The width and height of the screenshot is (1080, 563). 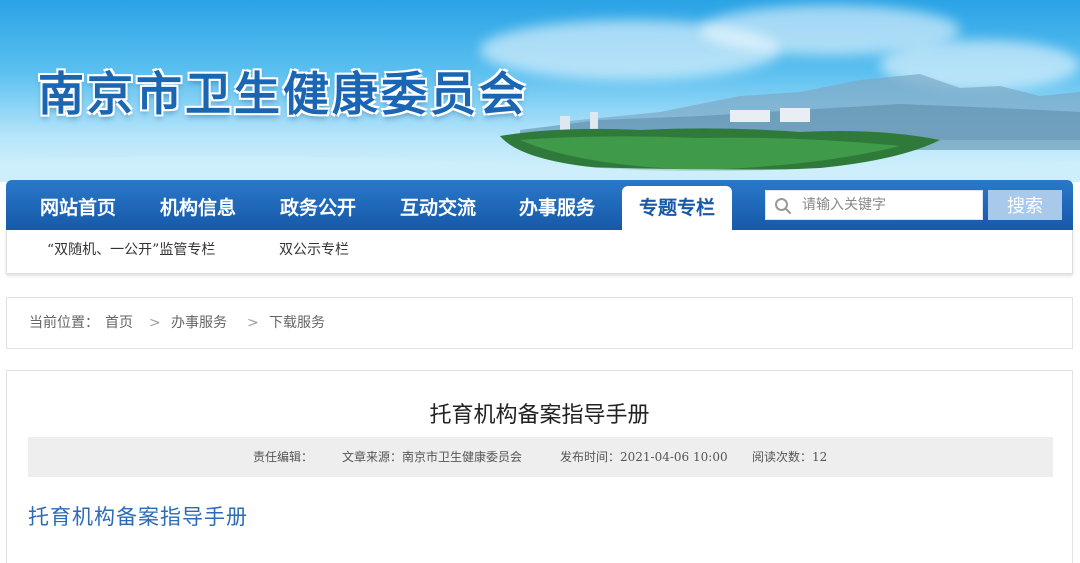 I want to click on breadcrumb-link-home: 首页, so click(x=119, y=323).